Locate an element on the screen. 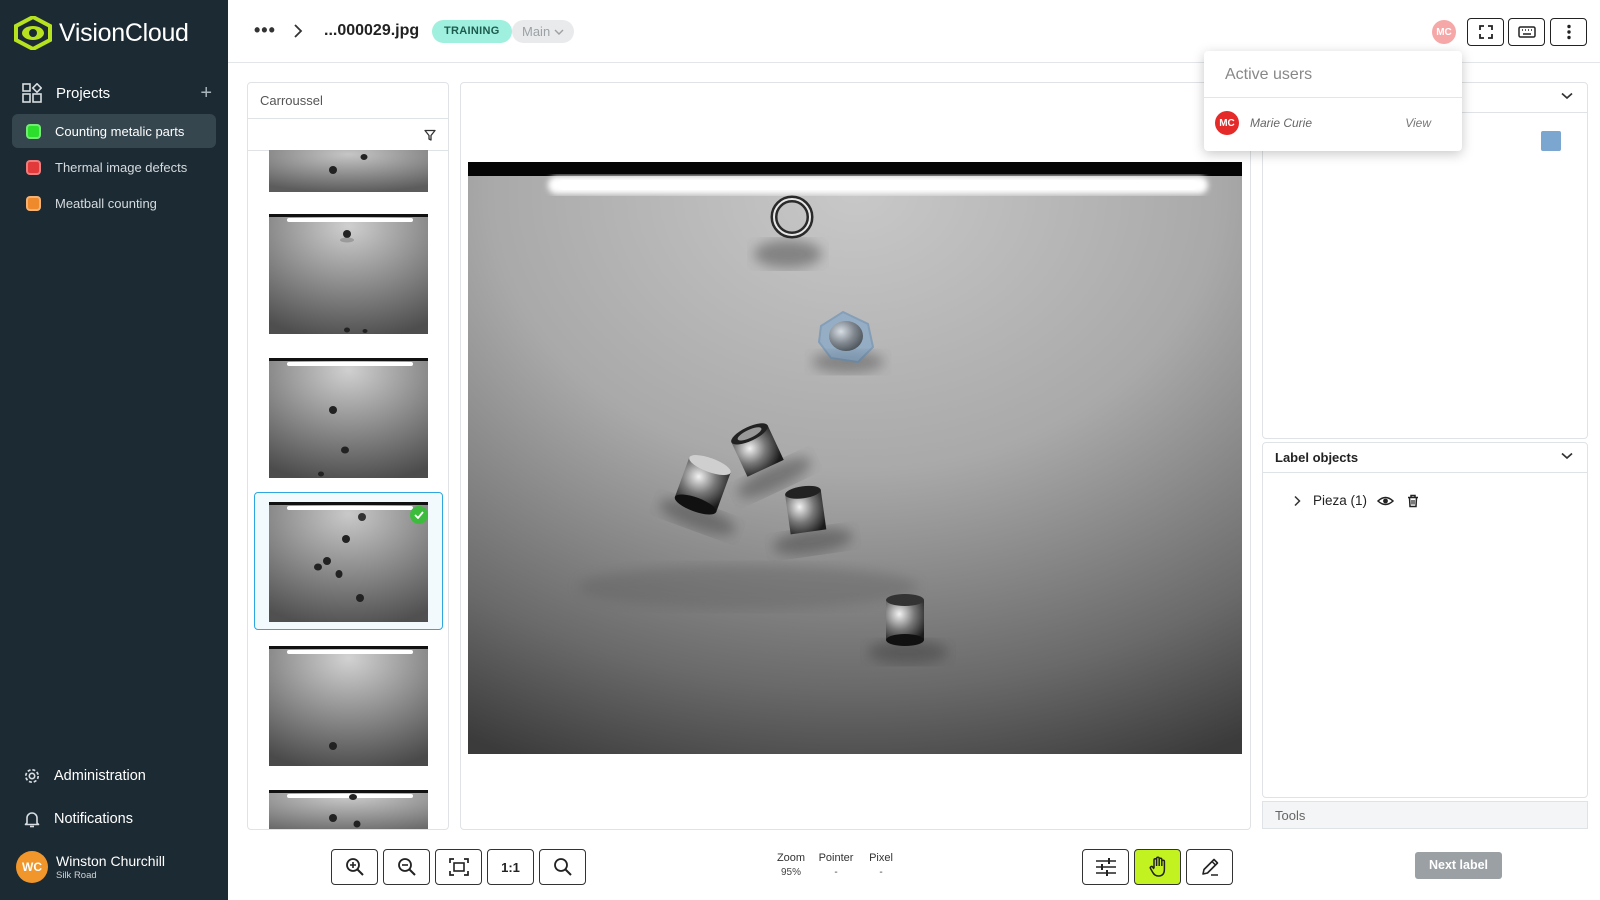 This screenshot has width=1600, height=900. adjustments-button is located at coordinates (1105, 867).